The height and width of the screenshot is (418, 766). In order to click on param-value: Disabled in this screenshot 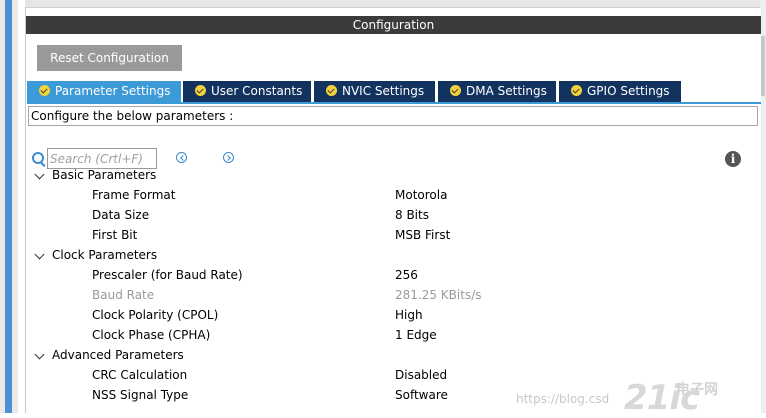, I will do `click(421, 375)`.